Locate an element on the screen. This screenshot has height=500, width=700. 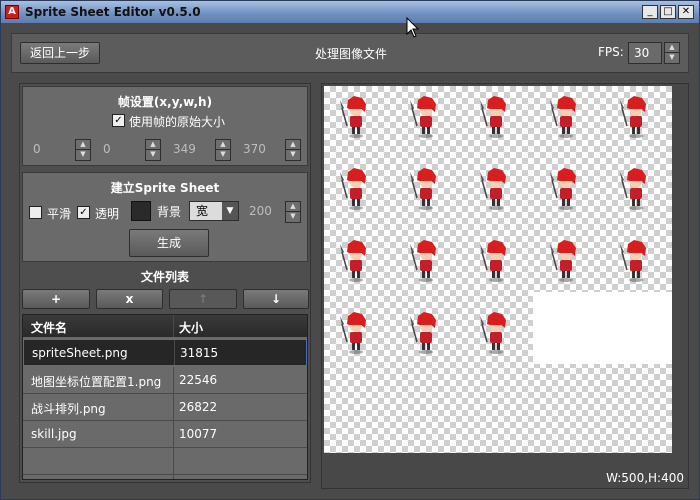
table-row: skill.jpg 10077 is located at coordinates (165, 434).